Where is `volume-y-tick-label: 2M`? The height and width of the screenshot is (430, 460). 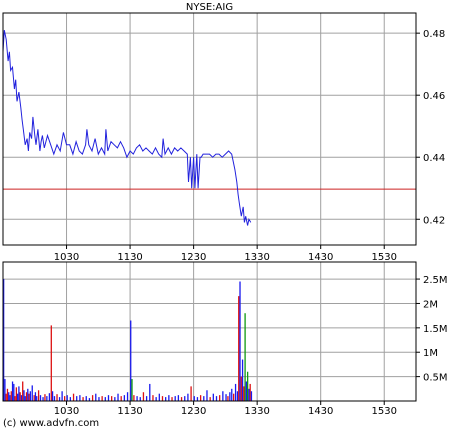 volume-y-tick-label: 2M is located at coordinates (430, 304).